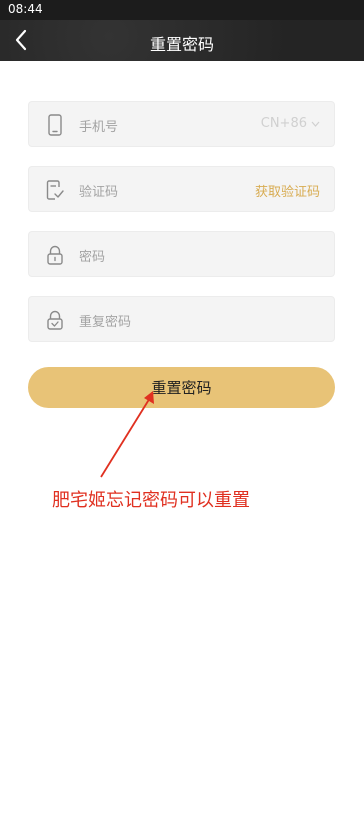  What do you see at coordinates (181, 319) in the screenshot?
I see `confirm-password-field: 重复密码` at bounding box center [181, 319].